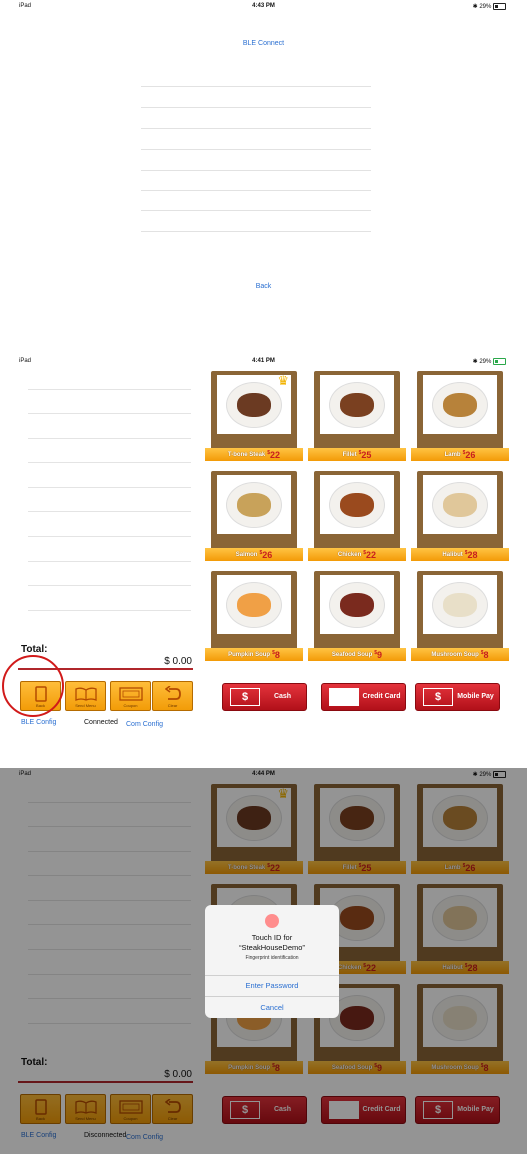  I want to click on menu-item-chicken: Chicken $22, so click(357, 518).